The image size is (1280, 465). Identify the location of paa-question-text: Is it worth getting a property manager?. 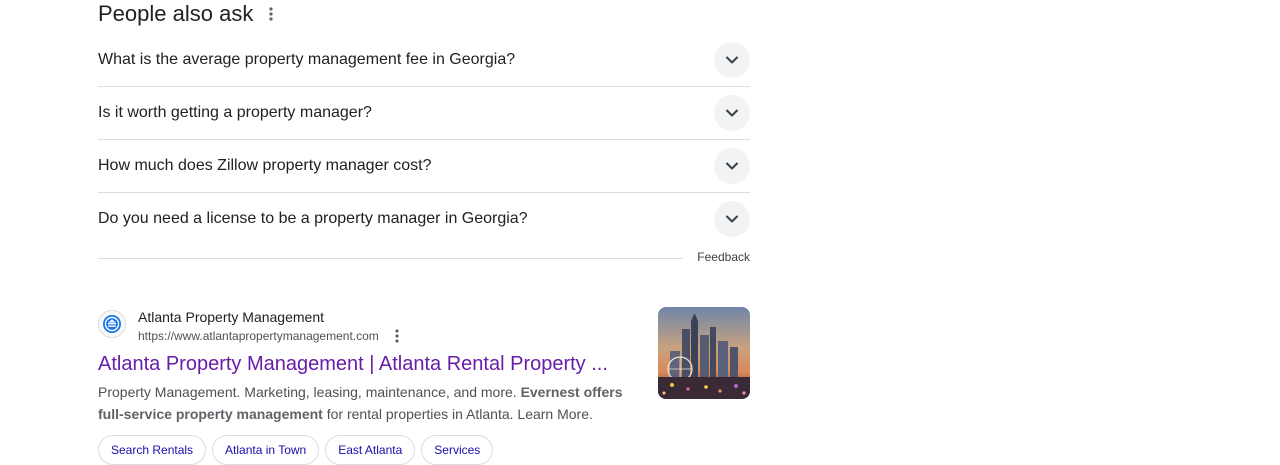
(235, 112).